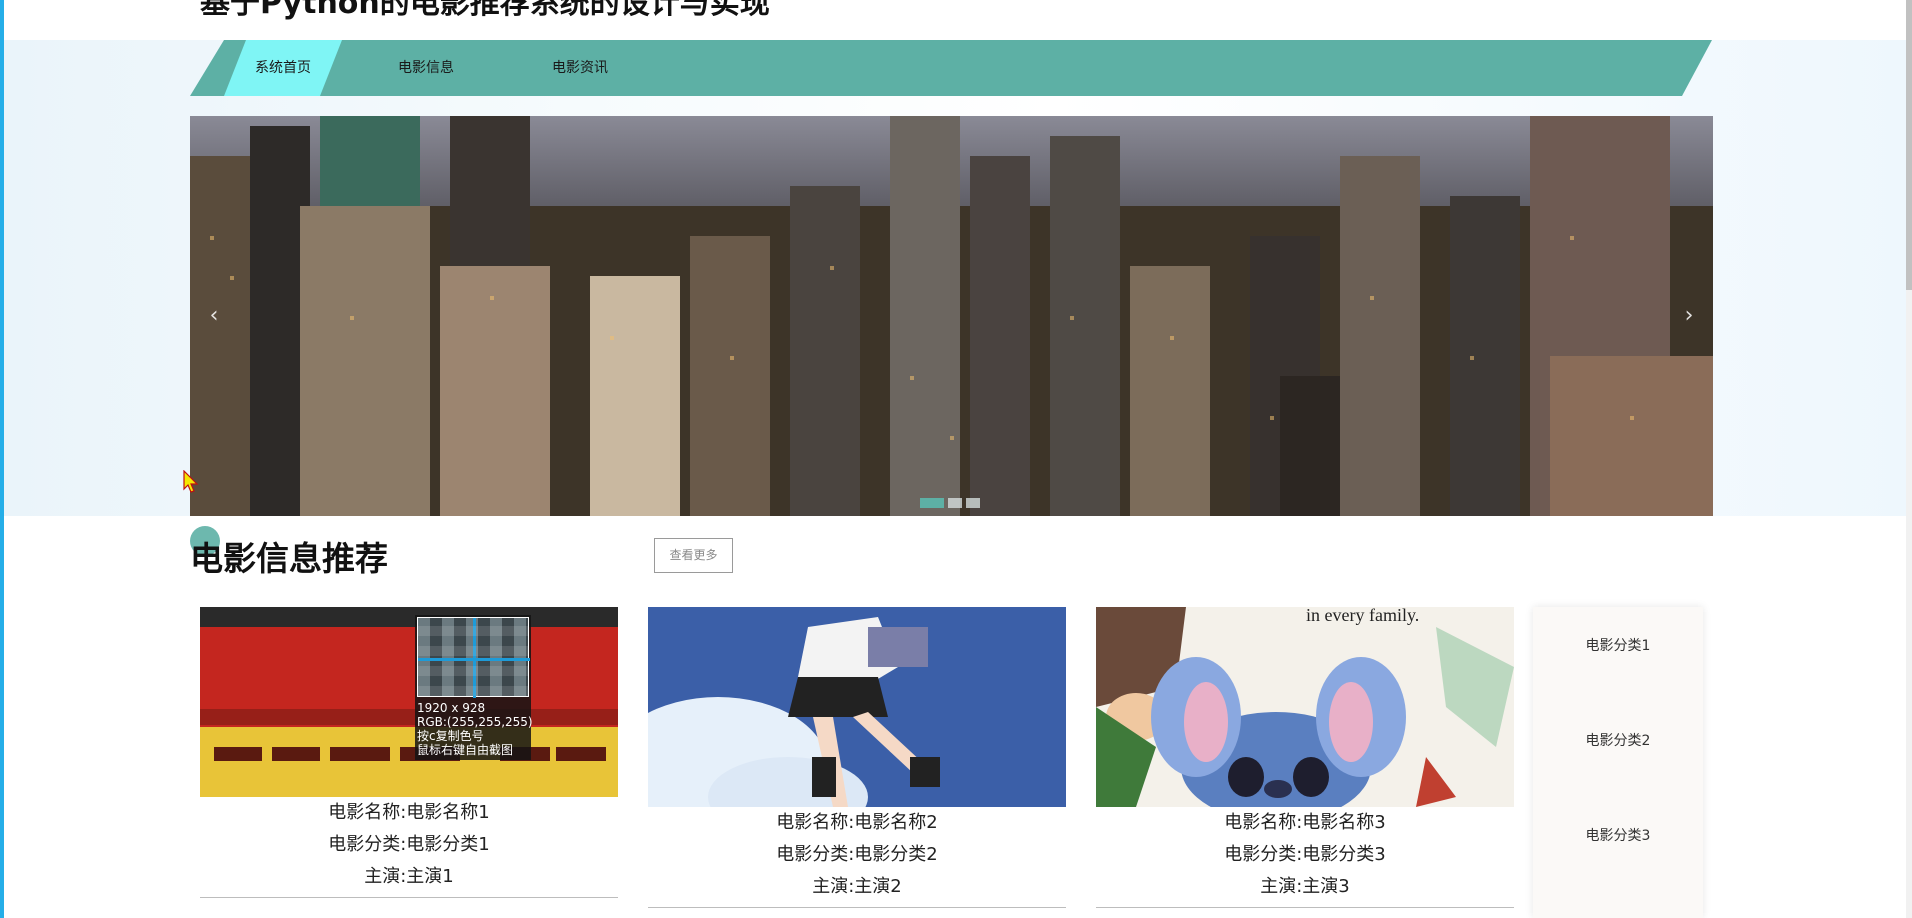 The image size is (1912, 918). I want to click on site-title: 基于Python的电影推荐系统的设计与实现, so click(485, 10).